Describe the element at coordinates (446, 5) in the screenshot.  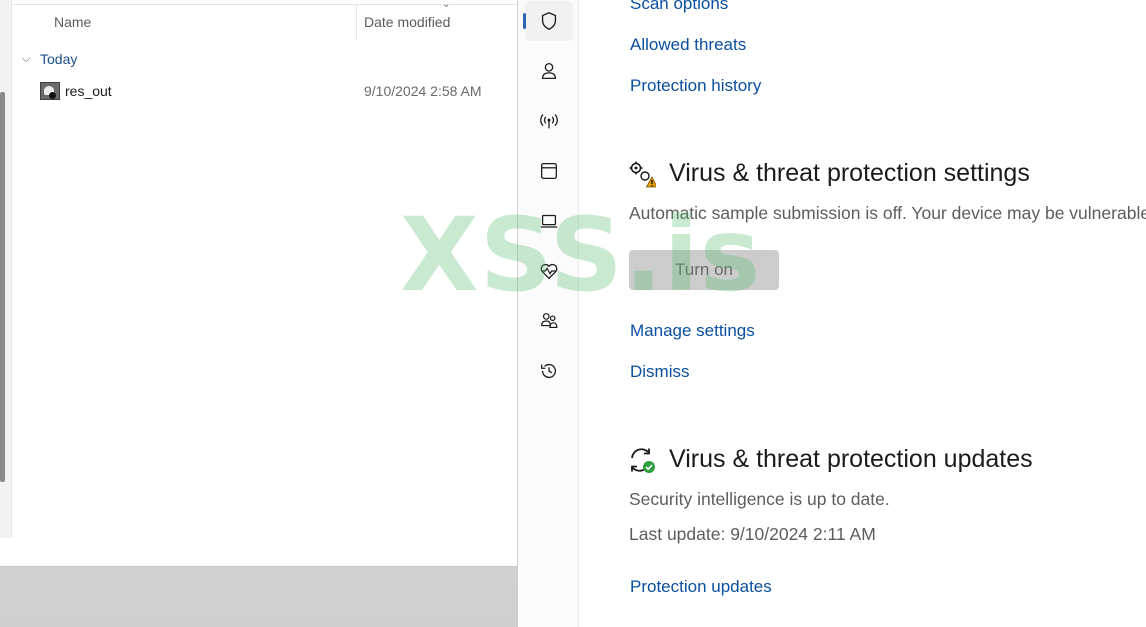
I see `sort-chevron-icon: ⌄` at that location.